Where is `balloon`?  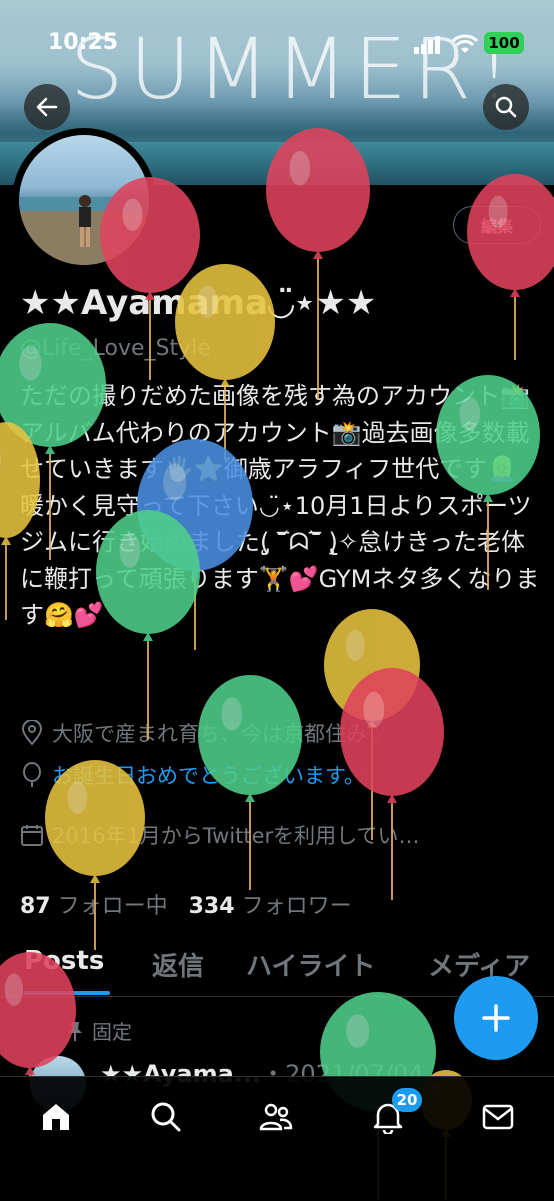 balloon is located at coordinates (510, 267).